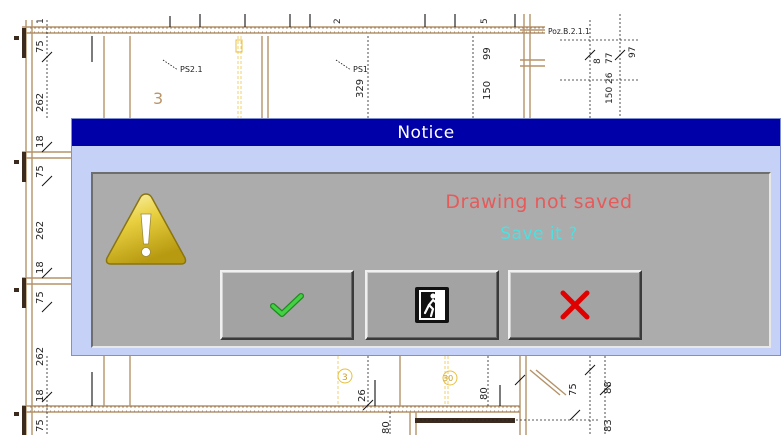 The width and height of the screenshot is (781, 435). Describe the element at coordinates (360, 88) in the screenshot. I see `dim-329: 329` at that location.